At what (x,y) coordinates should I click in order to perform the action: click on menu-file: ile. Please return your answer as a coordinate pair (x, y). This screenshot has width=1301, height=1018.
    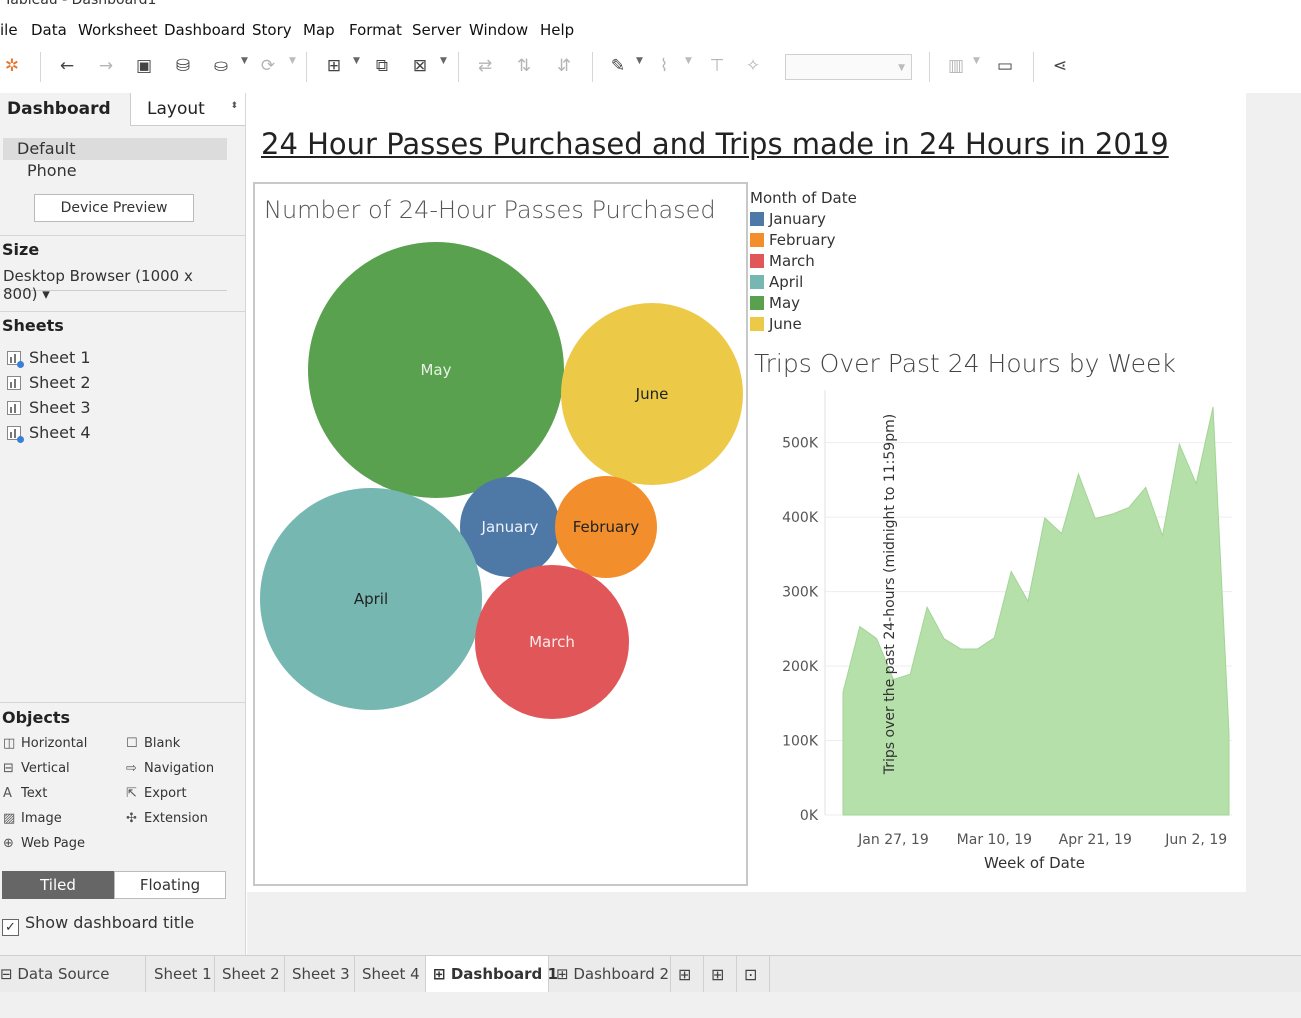
    Looking at the image, I should click on (9, 30).